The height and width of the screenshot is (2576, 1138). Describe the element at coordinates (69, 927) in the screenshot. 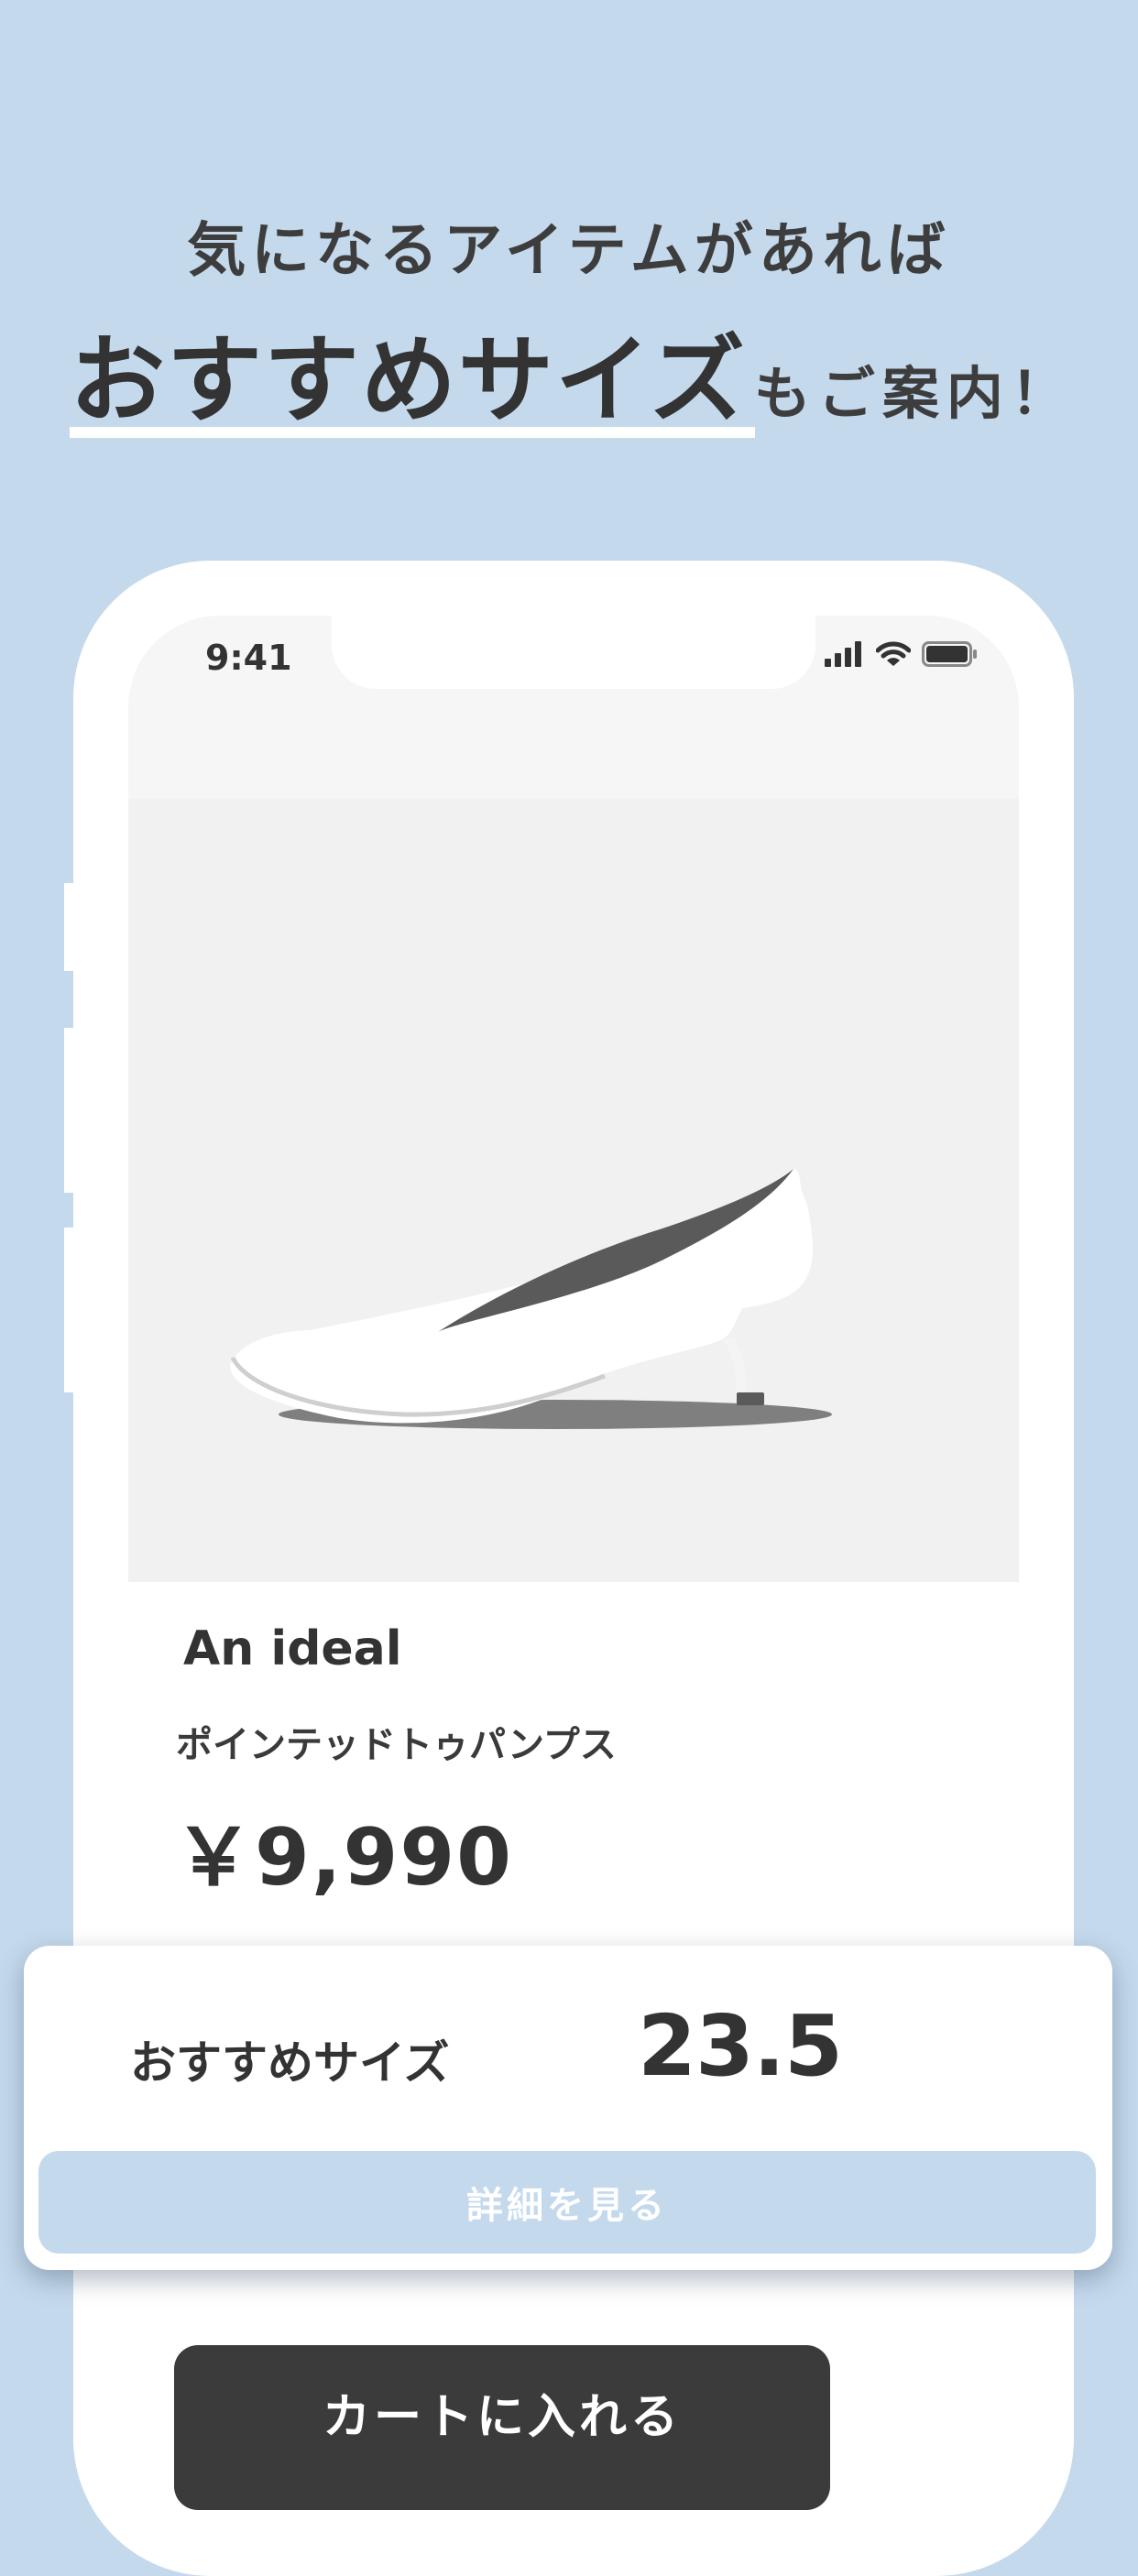

I see `phone-side-button` at that location.